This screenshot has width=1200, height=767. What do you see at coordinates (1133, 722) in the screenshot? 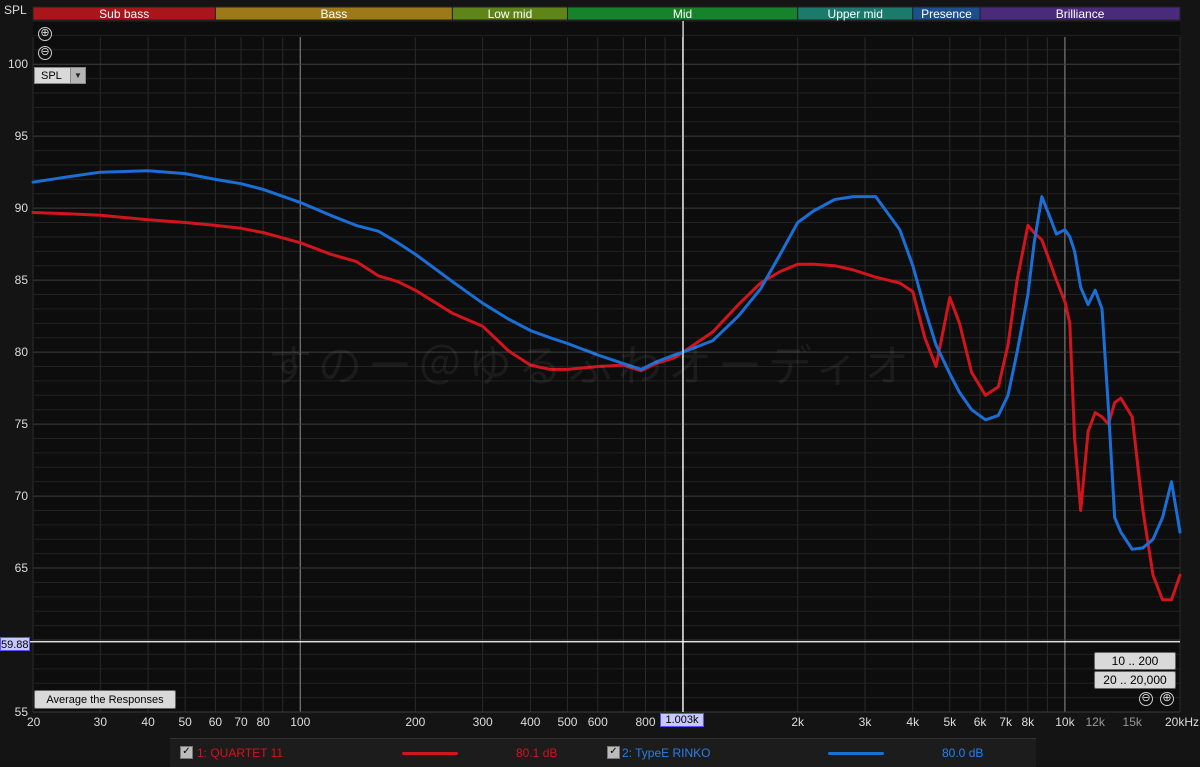
I see `x-tick-label: 15k` at bounding box center [1133, 722].